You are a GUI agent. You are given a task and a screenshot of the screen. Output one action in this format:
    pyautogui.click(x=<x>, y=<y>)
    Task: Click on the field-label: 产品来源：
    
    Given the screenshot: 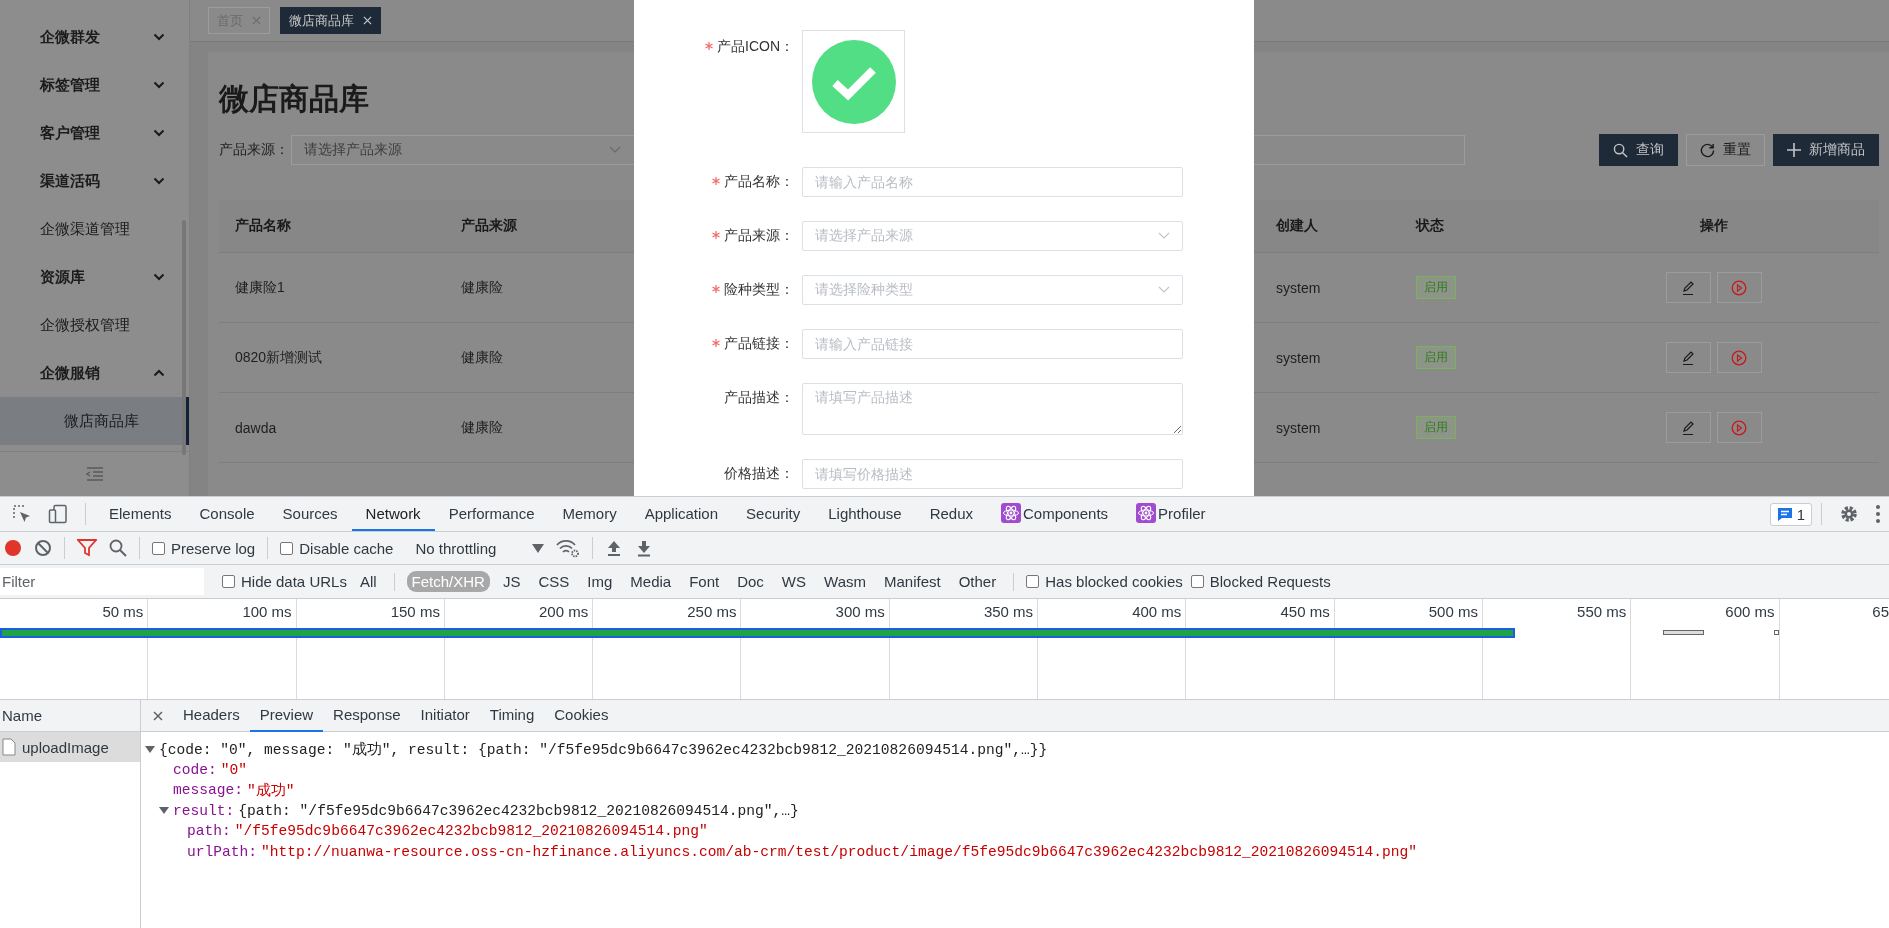 What is the action you would take?
    pyautogui.click(x=759, y=236)
    